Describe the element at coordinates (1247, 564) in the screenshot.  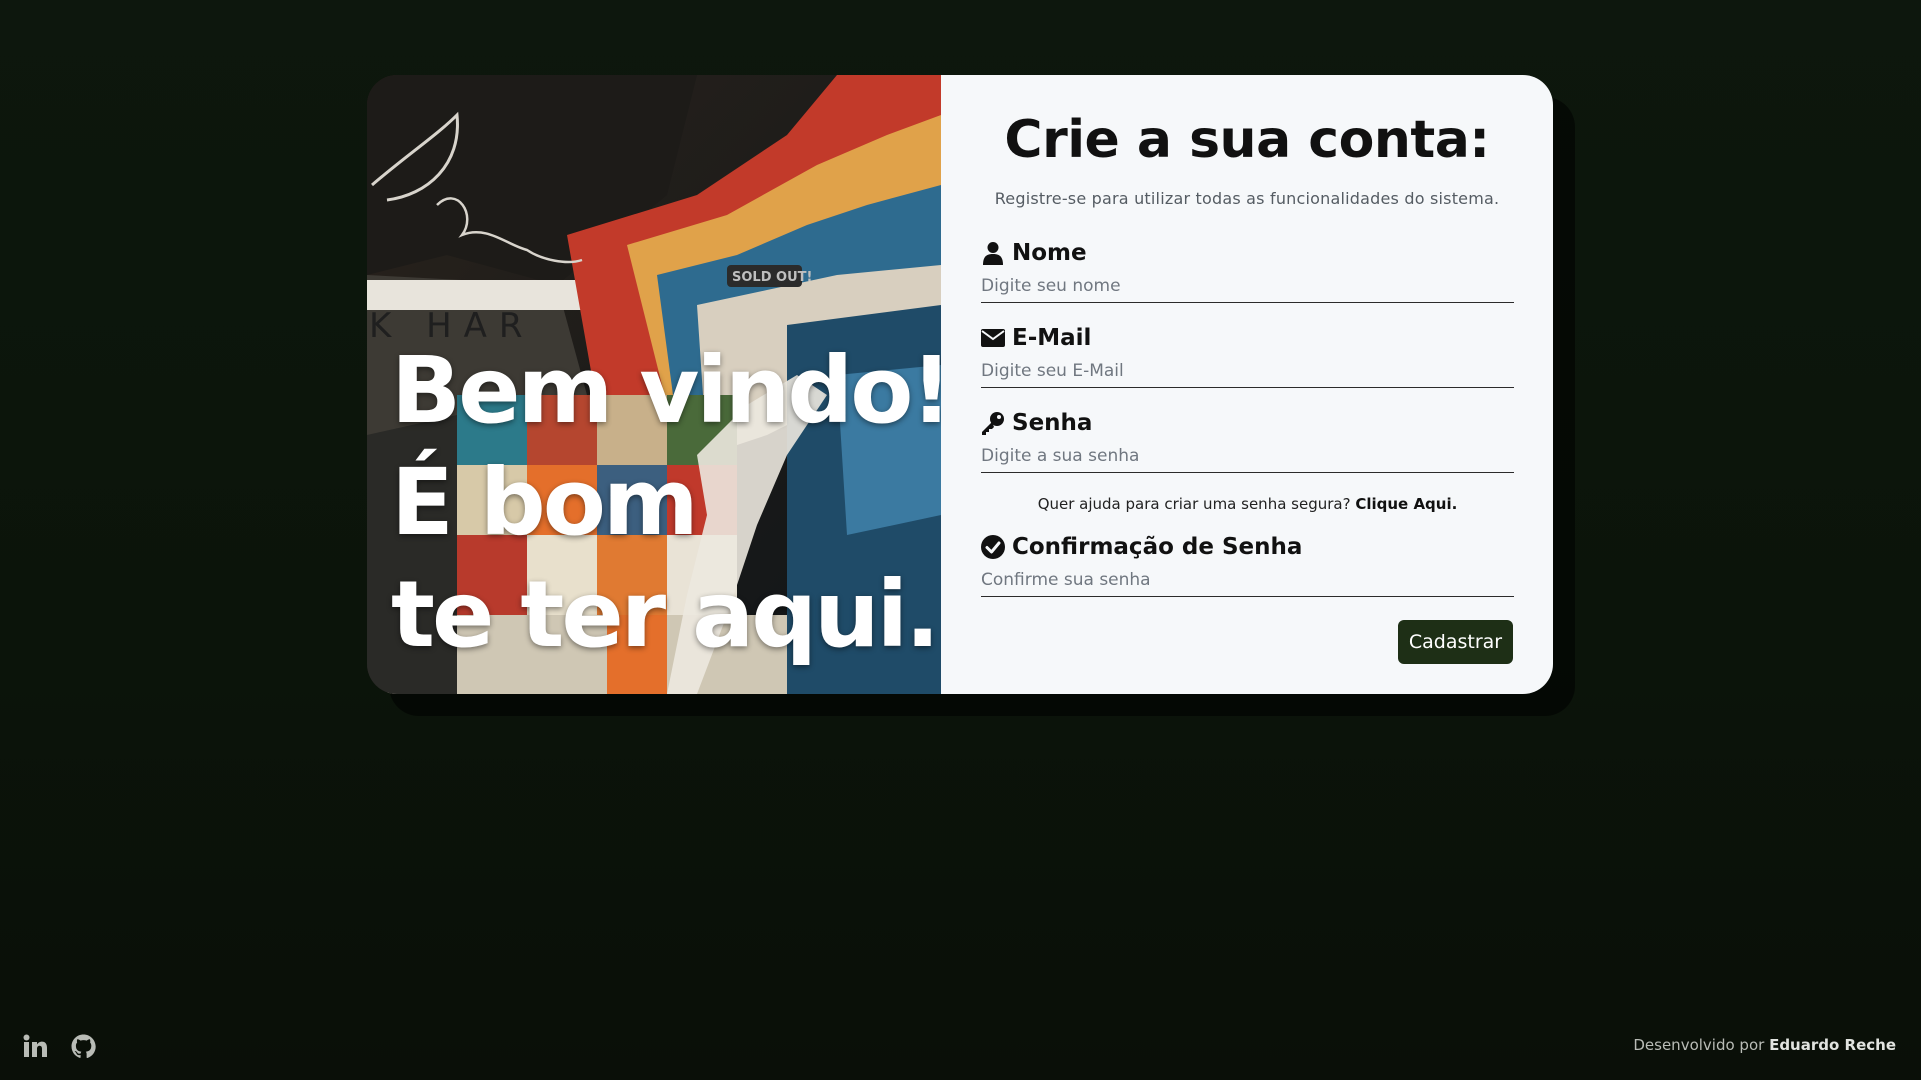
I see `confirm-password-field-group: Confirmação de Senha` at that location.